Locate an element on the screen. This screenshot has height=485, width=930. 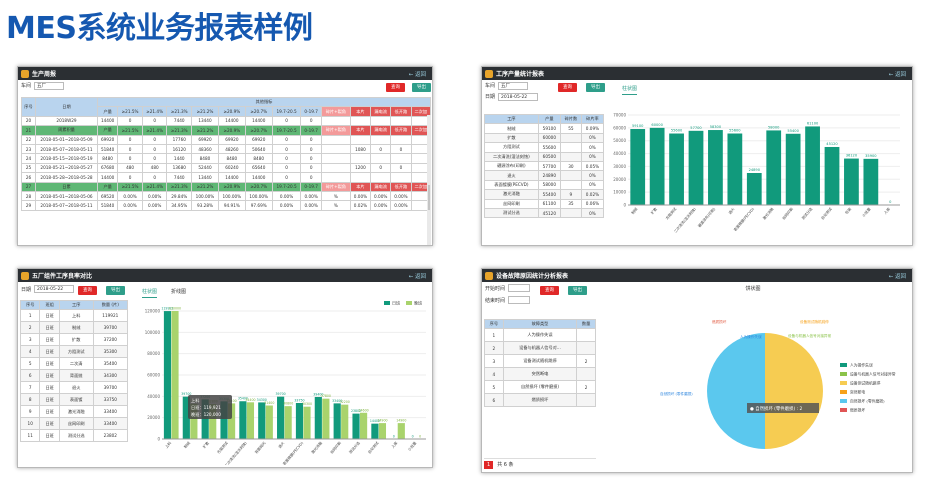
cell: 100.00% is located at coordinates (205, 196).